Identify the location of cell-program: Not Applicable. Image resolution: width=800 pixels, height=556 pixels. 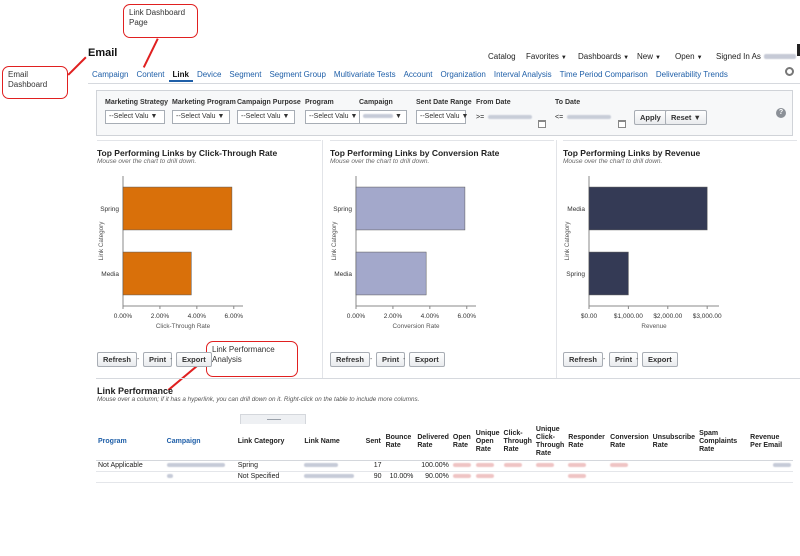
(130, 466).